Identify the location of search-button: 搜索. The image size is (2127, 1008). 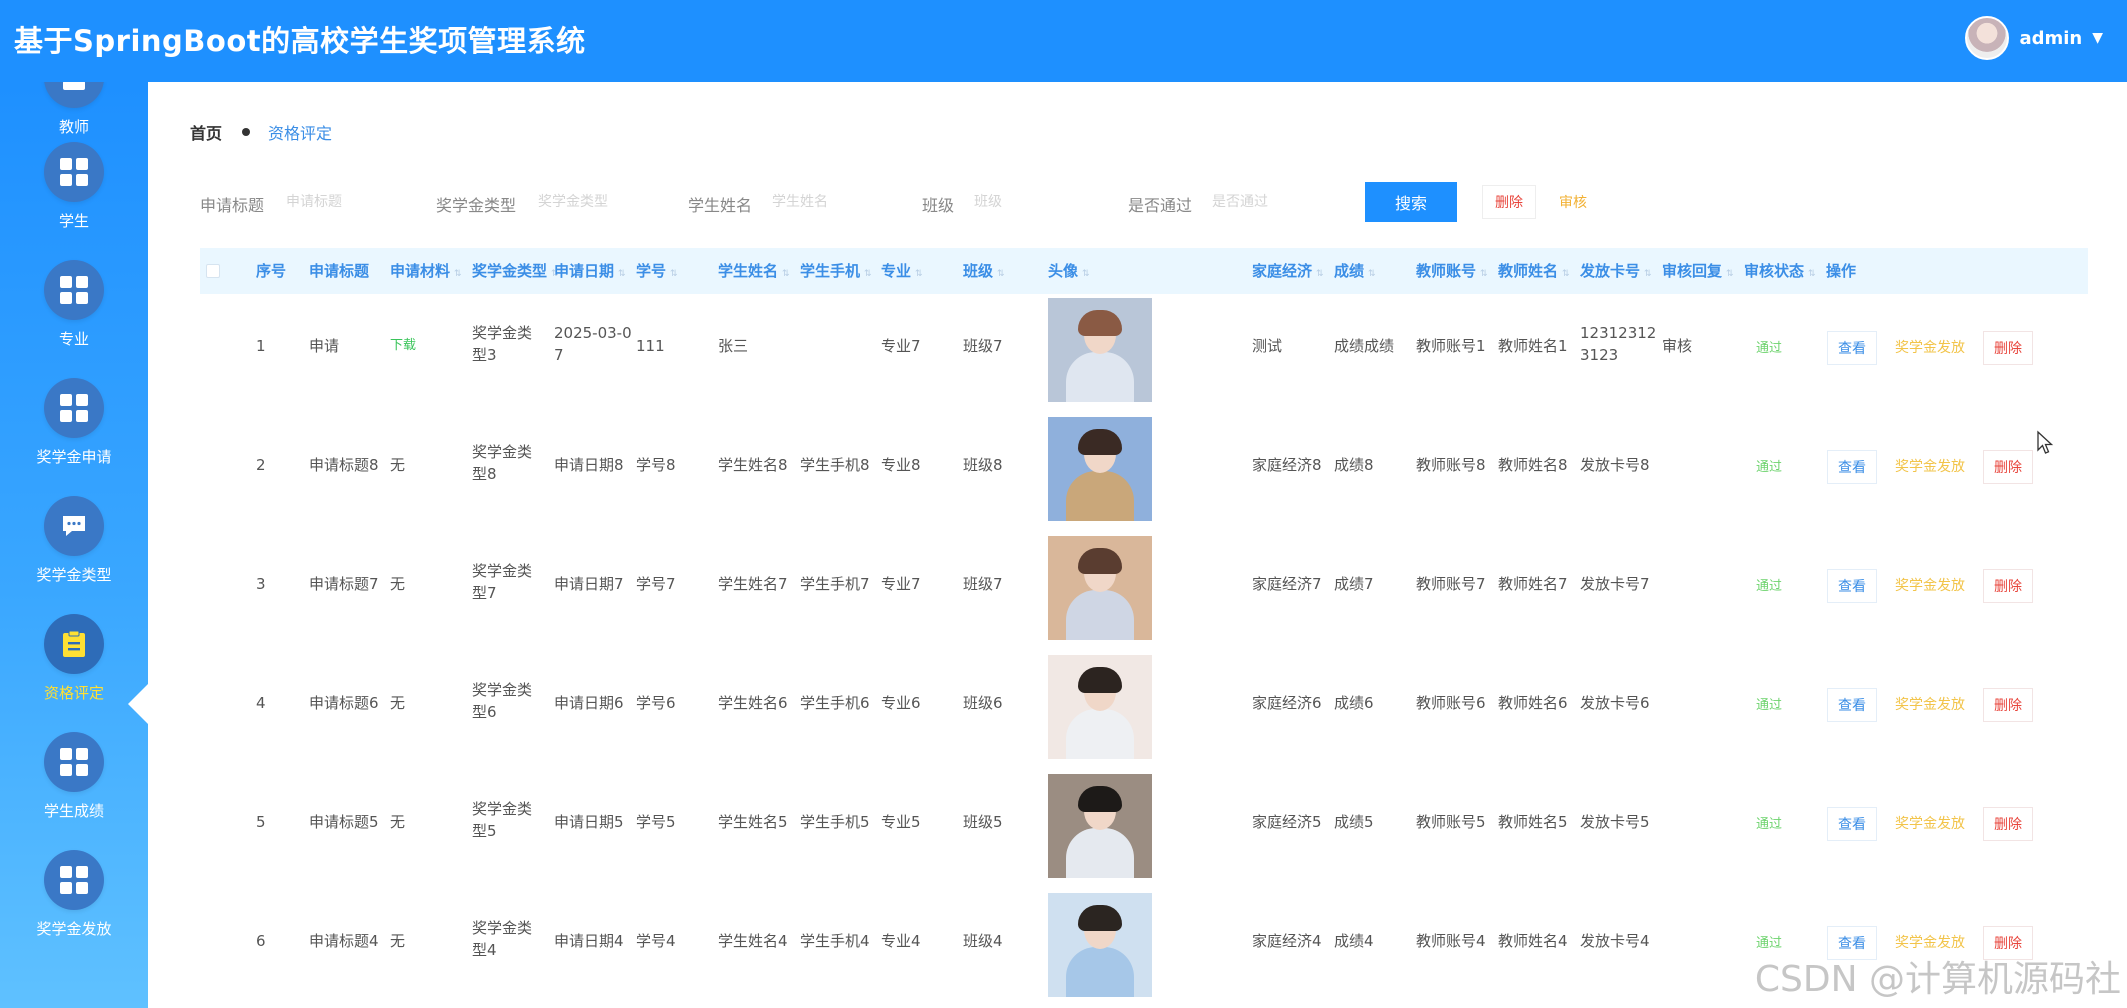
(1411, 202).